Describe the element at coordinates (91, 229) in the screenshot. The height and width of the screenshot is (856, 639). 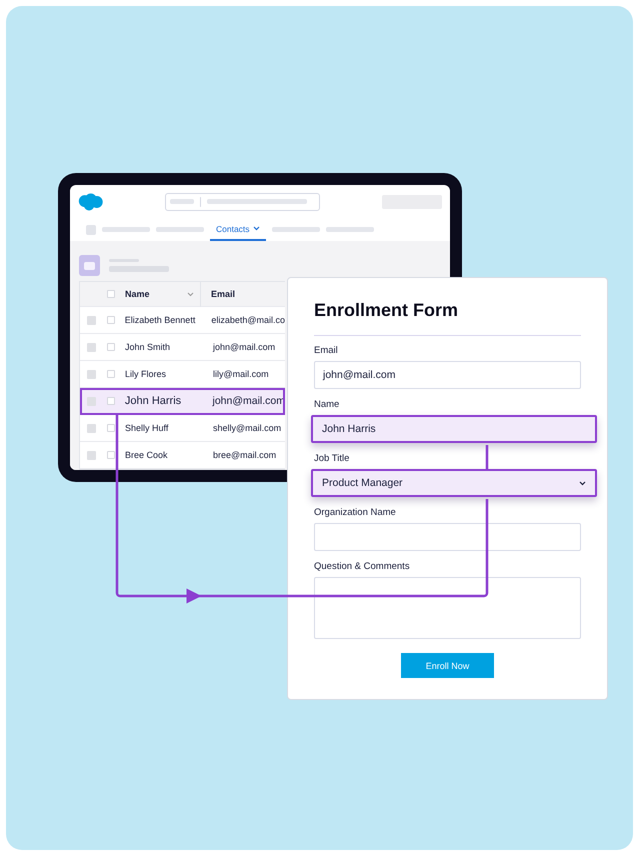
I see `placeholder-icon` at that location.